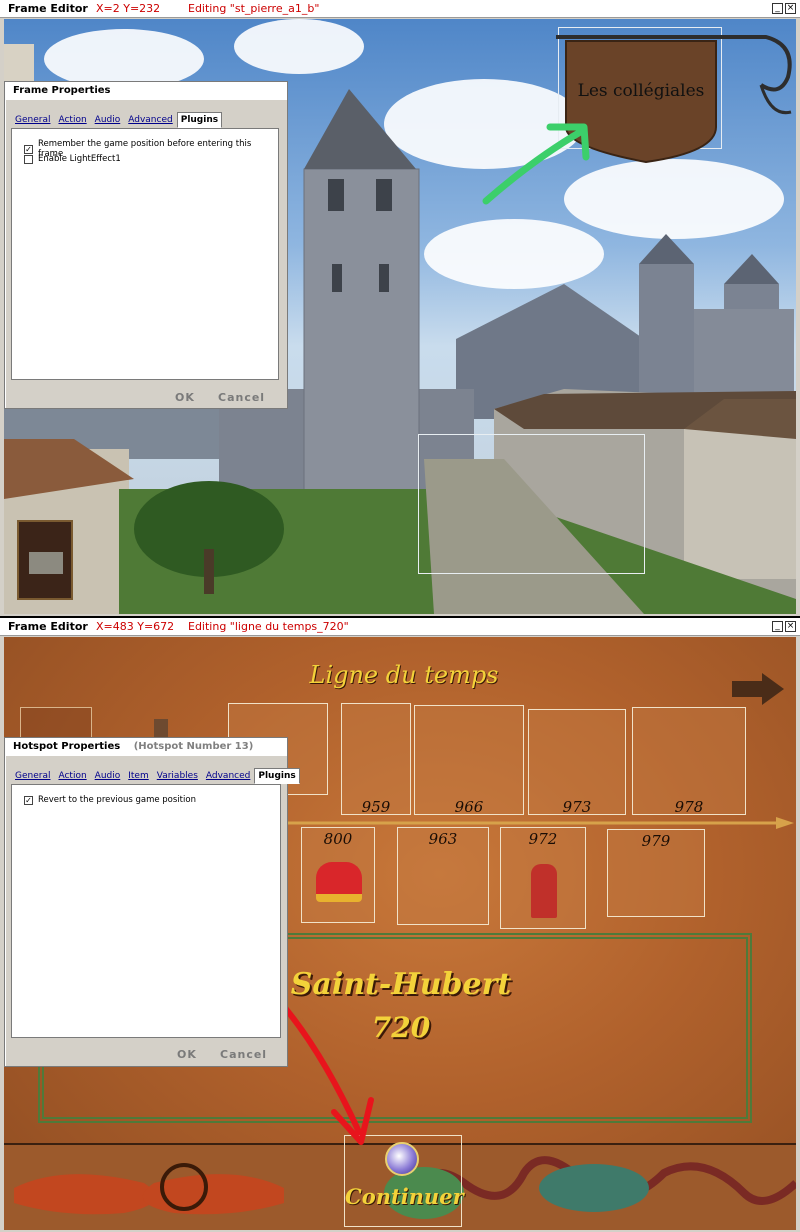  I want to click on tile-year: 963, so click(443, 839).